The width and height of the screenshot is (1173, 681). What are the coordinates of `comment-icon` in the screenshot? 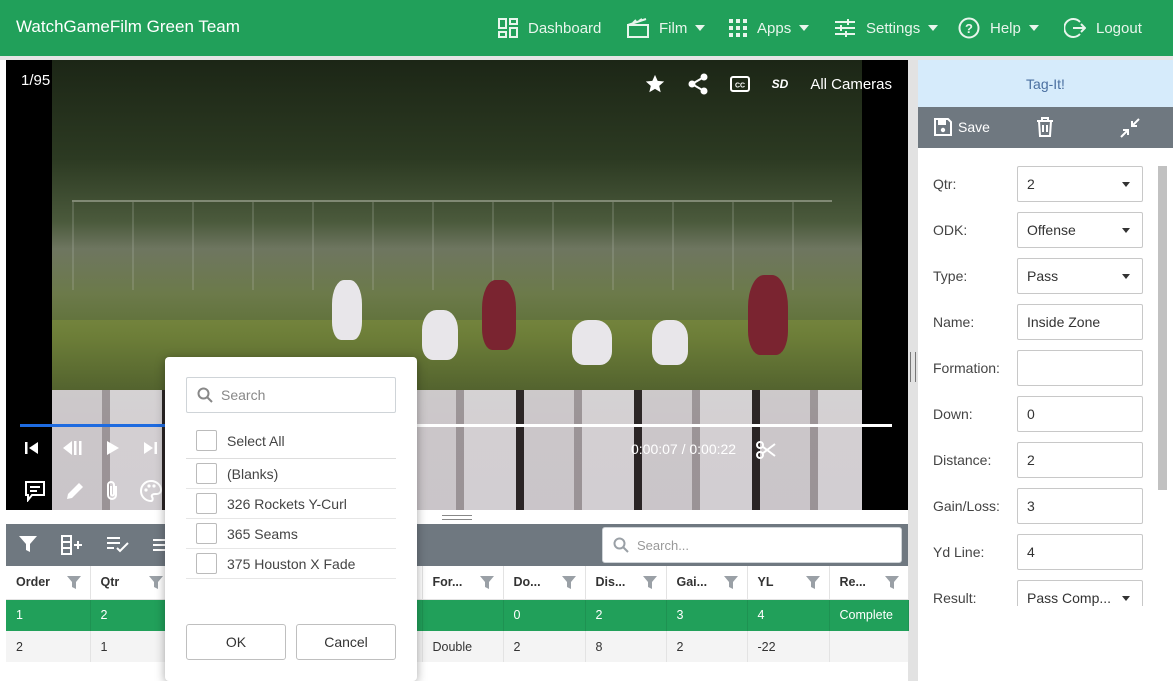 It's located at (35, 491).